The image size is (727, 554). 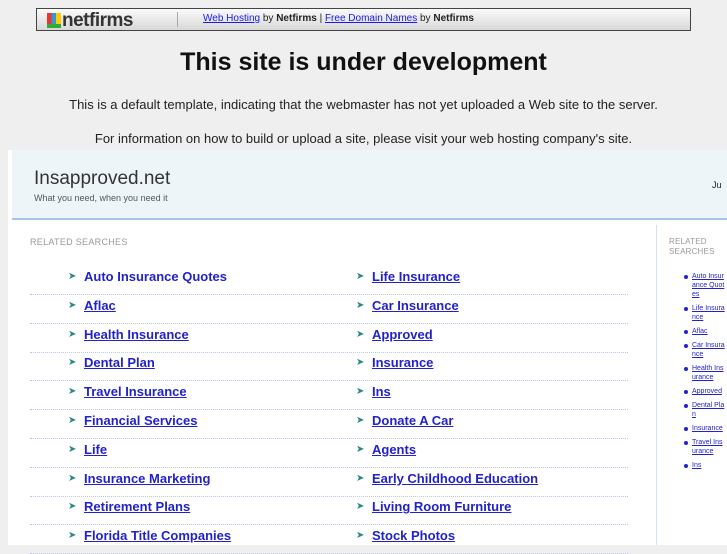 What do you see at coordinates (363, 62) in the screenshot?
I see `page-title: This site is under development` at bounding box center [363, 62].